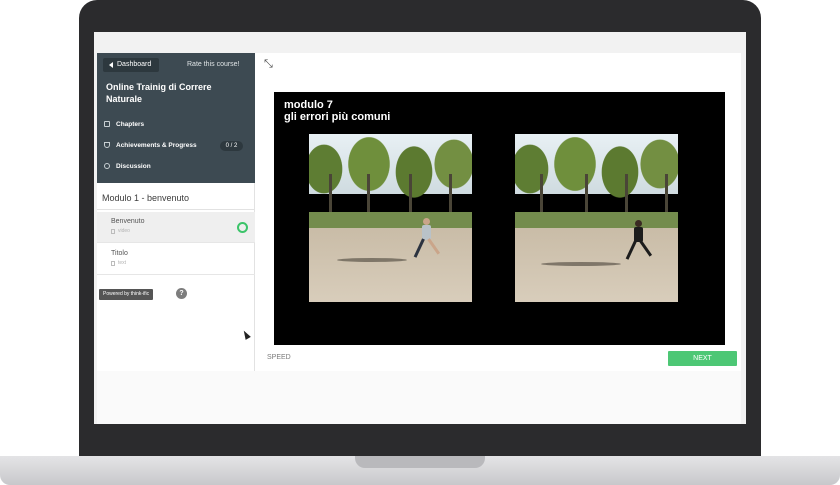  I want to click on lesson-item-benvenuto: Benvenuto video, so click(176, 227).